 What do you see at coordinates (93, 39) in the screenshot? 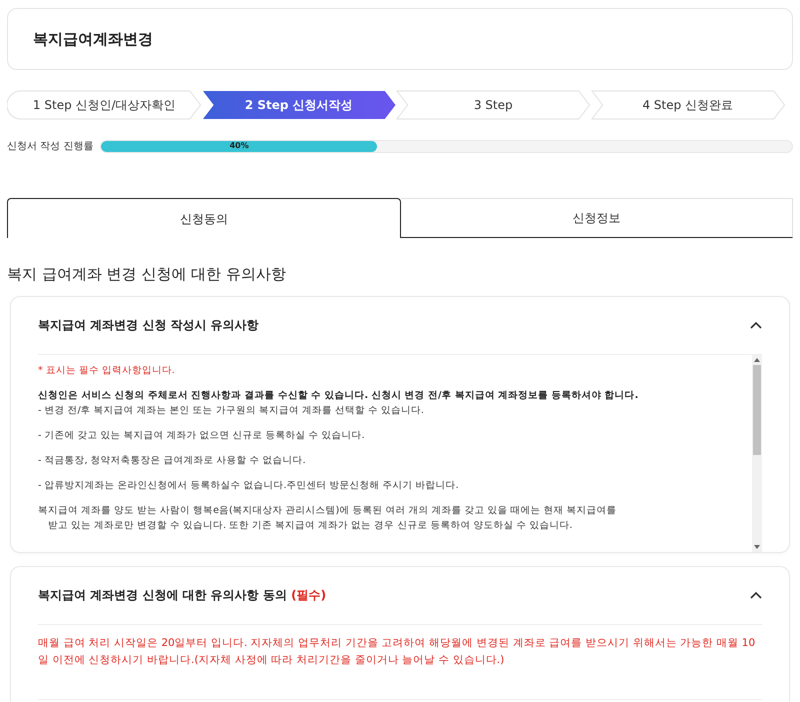
I see `page-title: 복지급여계좌변경` at bounding box center [93, 39].